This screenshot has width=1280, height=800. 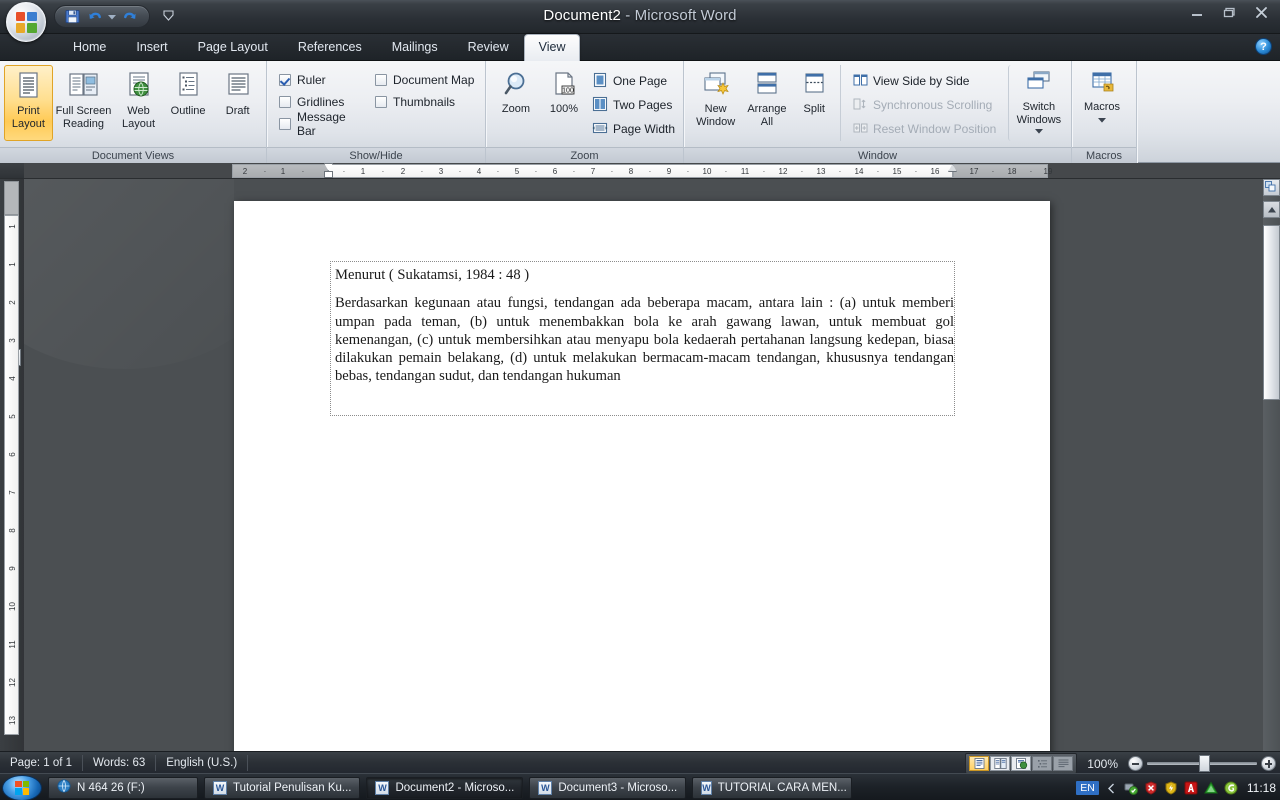 I want to click on vertical-scrollbar, so click(x=1271, y=465).